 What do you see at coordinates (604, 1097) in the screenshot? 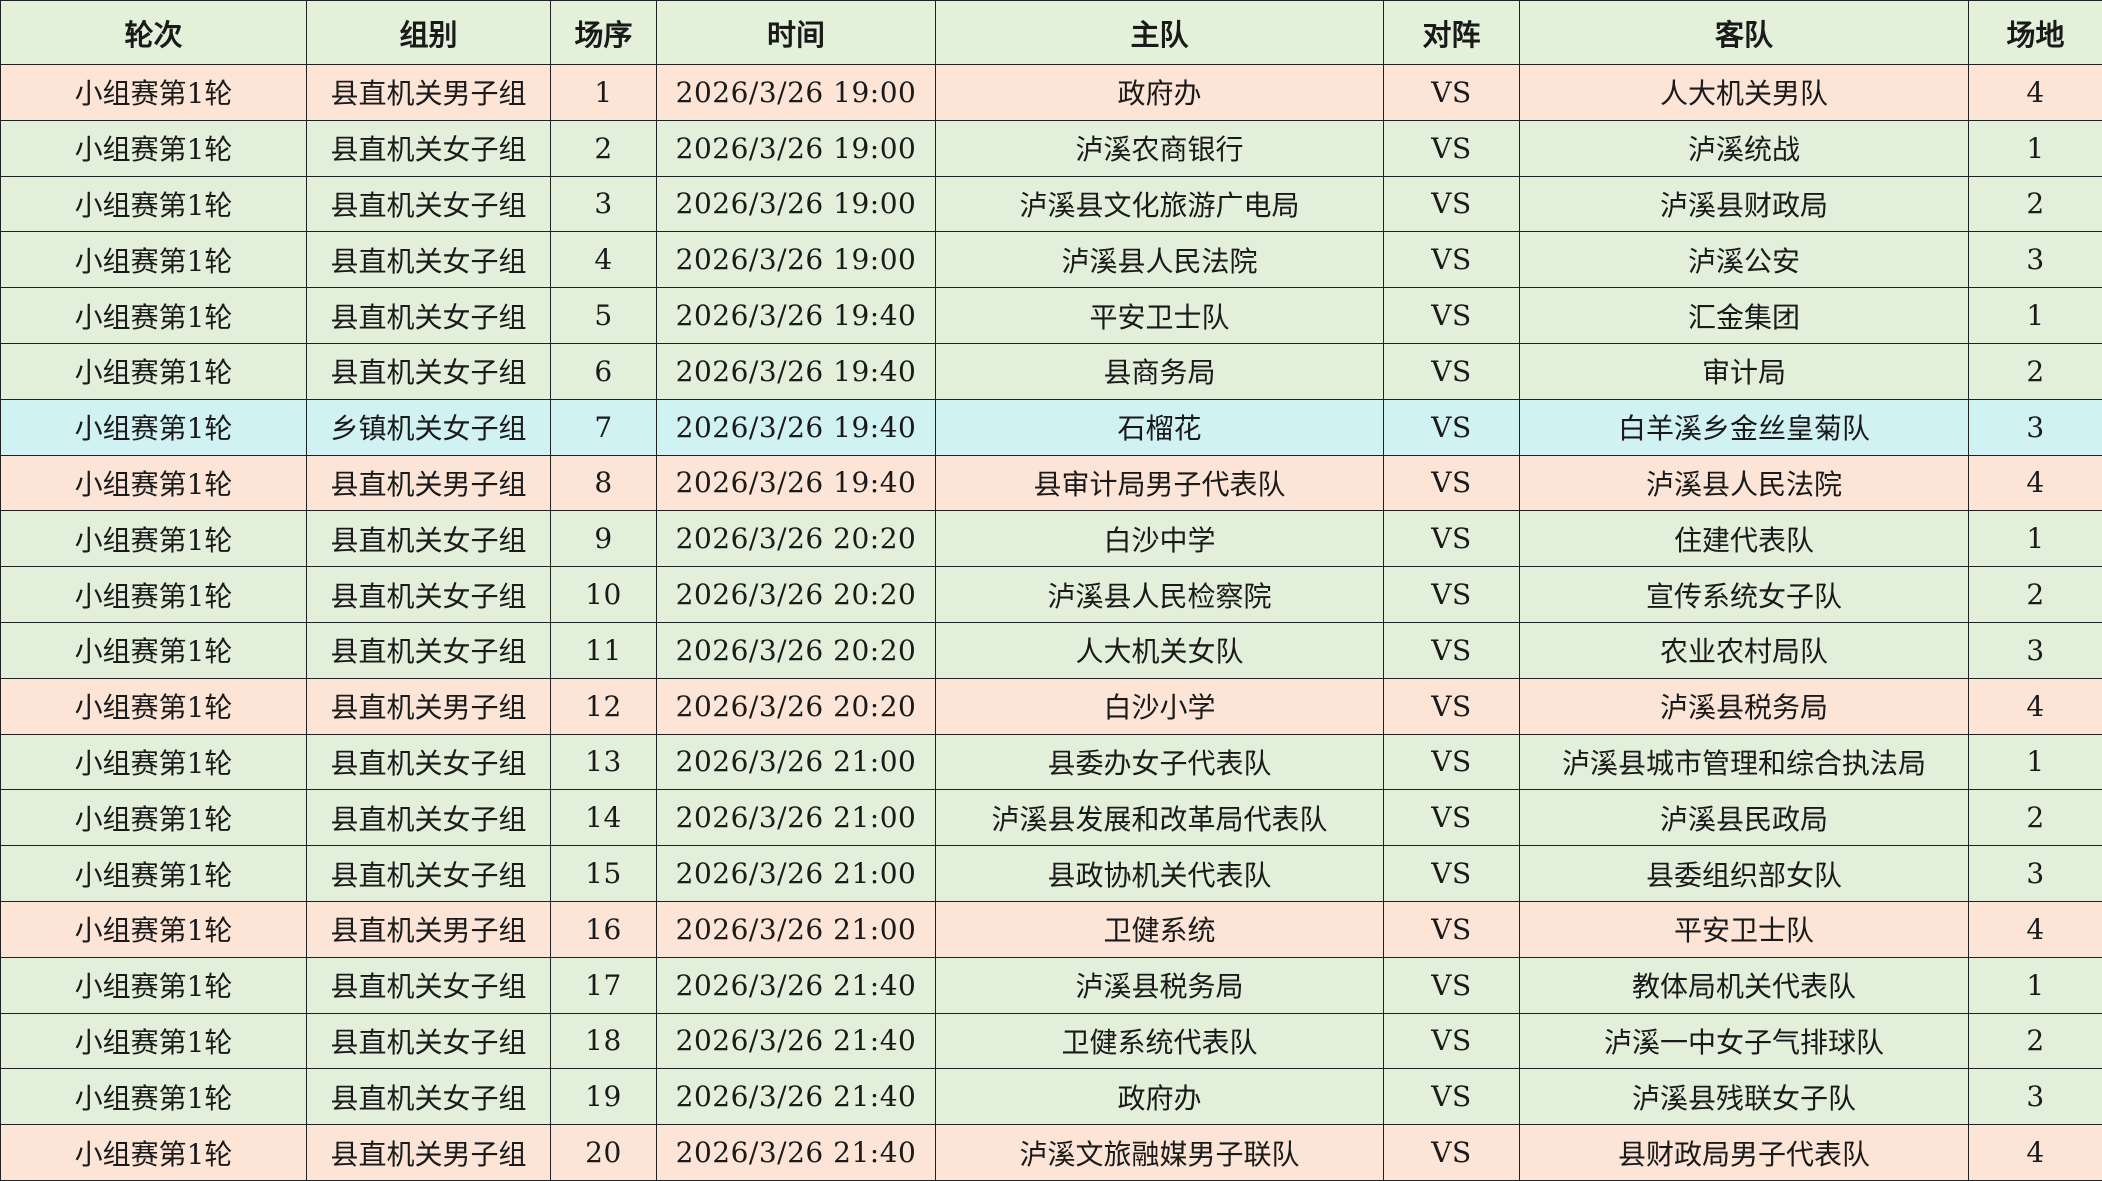
I see `sequence-cell: 19` at bounding box center [604, 1097].